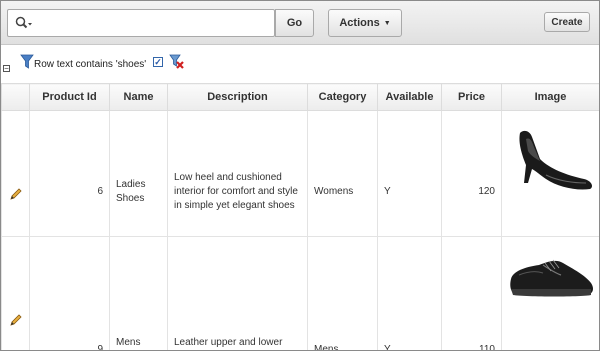  Describe the element at coordinates (6, 69) in the screenshot. I see `collapse-icon: −` at that location.